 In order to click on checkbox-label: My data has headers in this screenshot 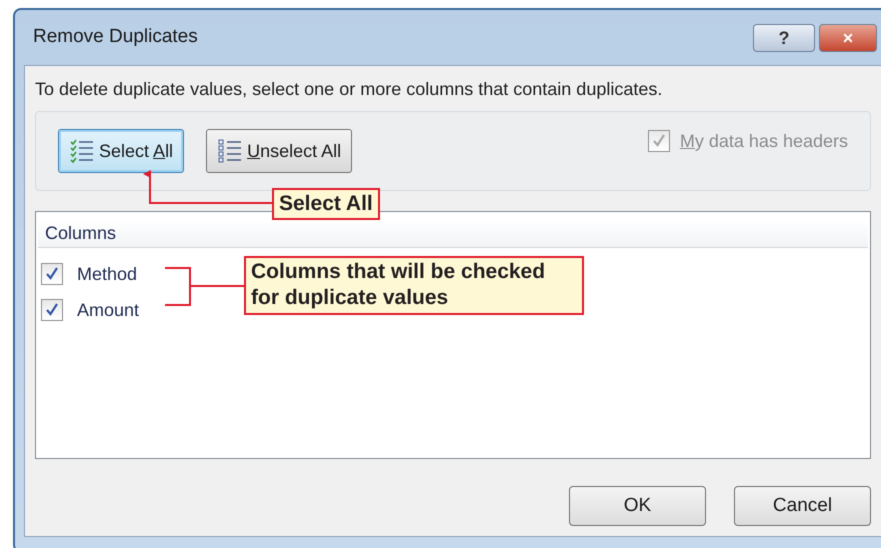, I will do `click(764, 141)`.